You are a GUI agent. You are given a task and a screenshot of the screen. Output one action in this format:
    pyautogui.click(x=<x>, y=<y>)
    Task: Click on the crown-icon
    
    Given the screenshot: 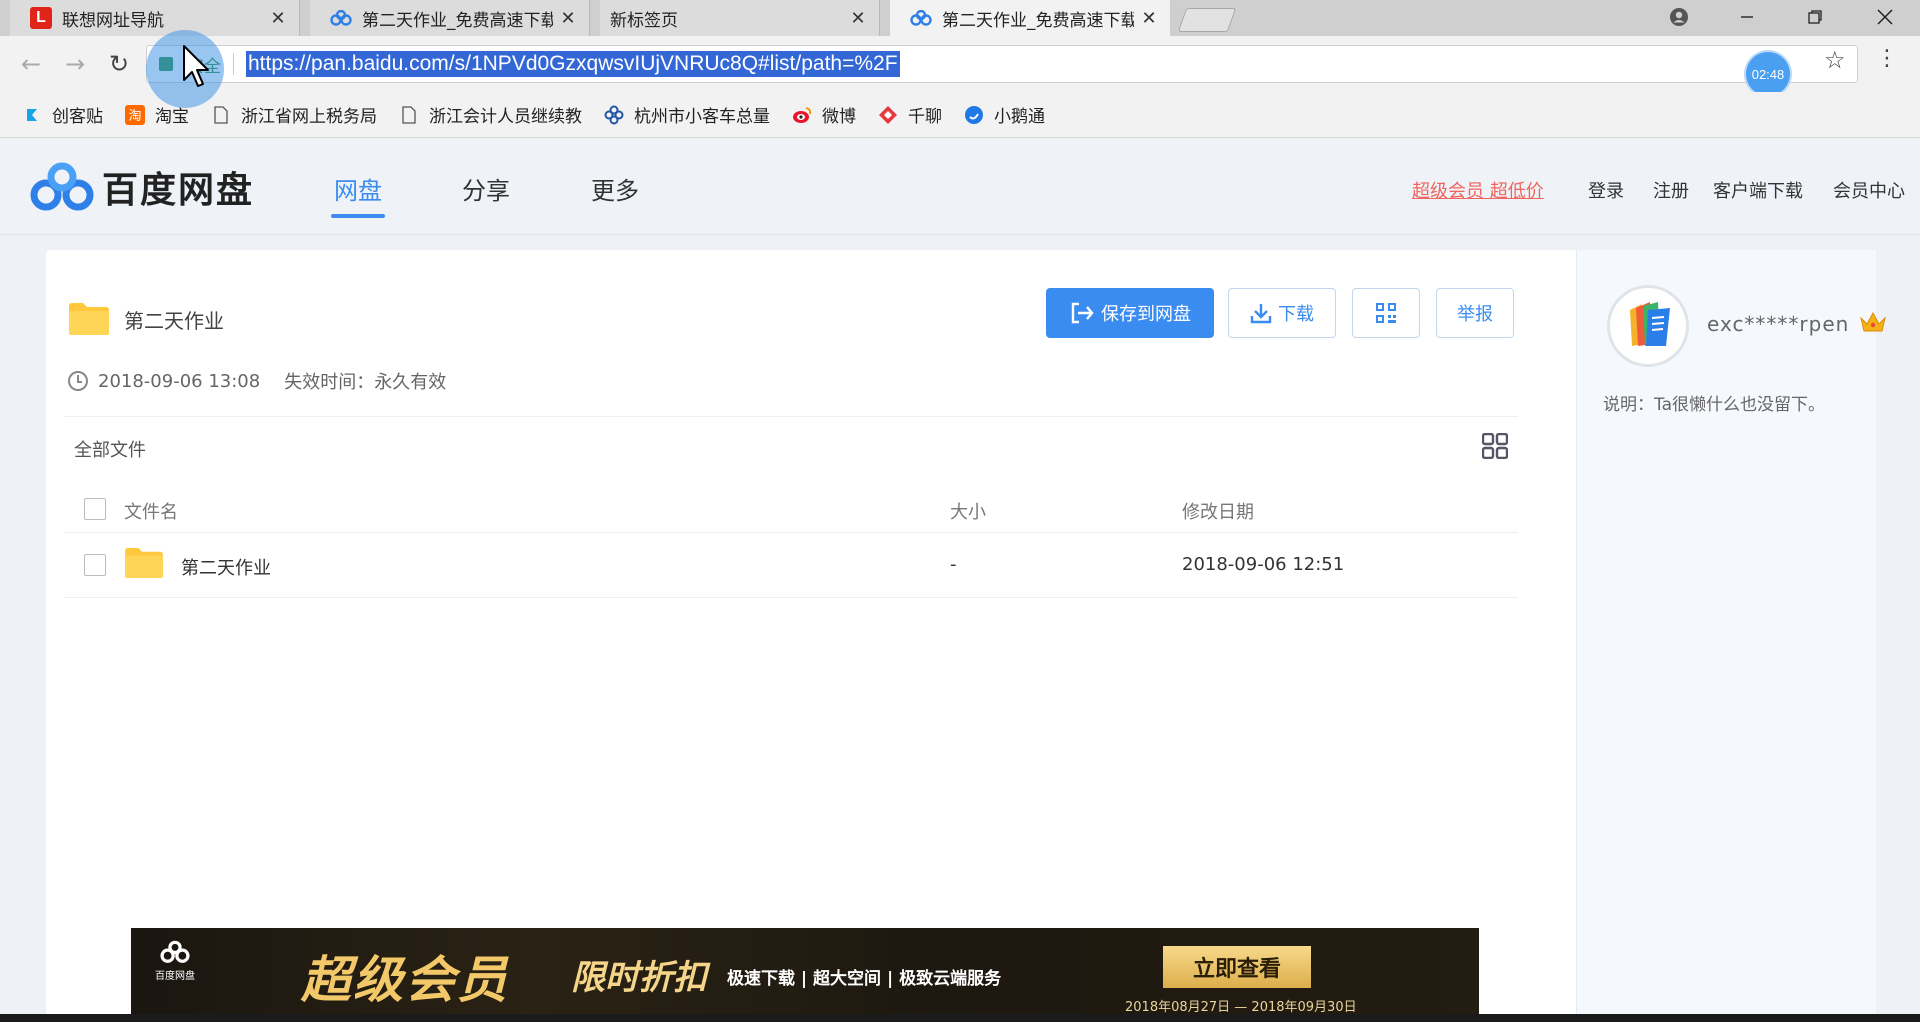 What is the action you would take?
    pyautogui.click(x=1872, y=321)
    